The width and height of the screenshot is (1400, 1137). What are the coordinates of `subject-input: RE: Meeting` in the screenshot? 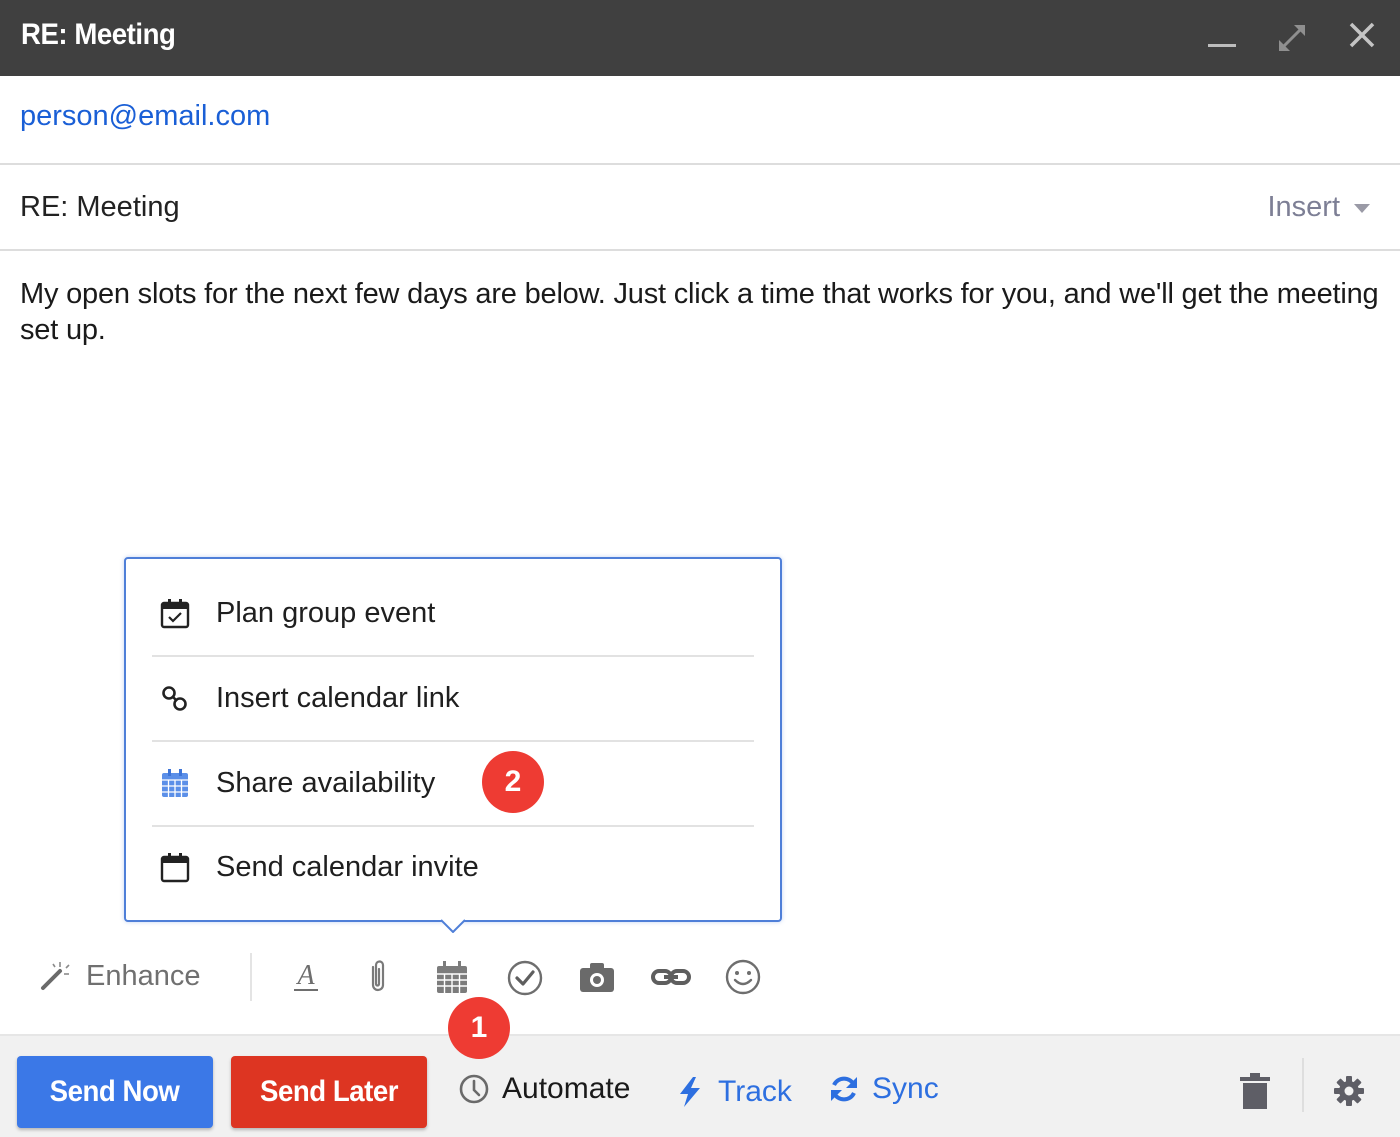 It's located at (100, 207).